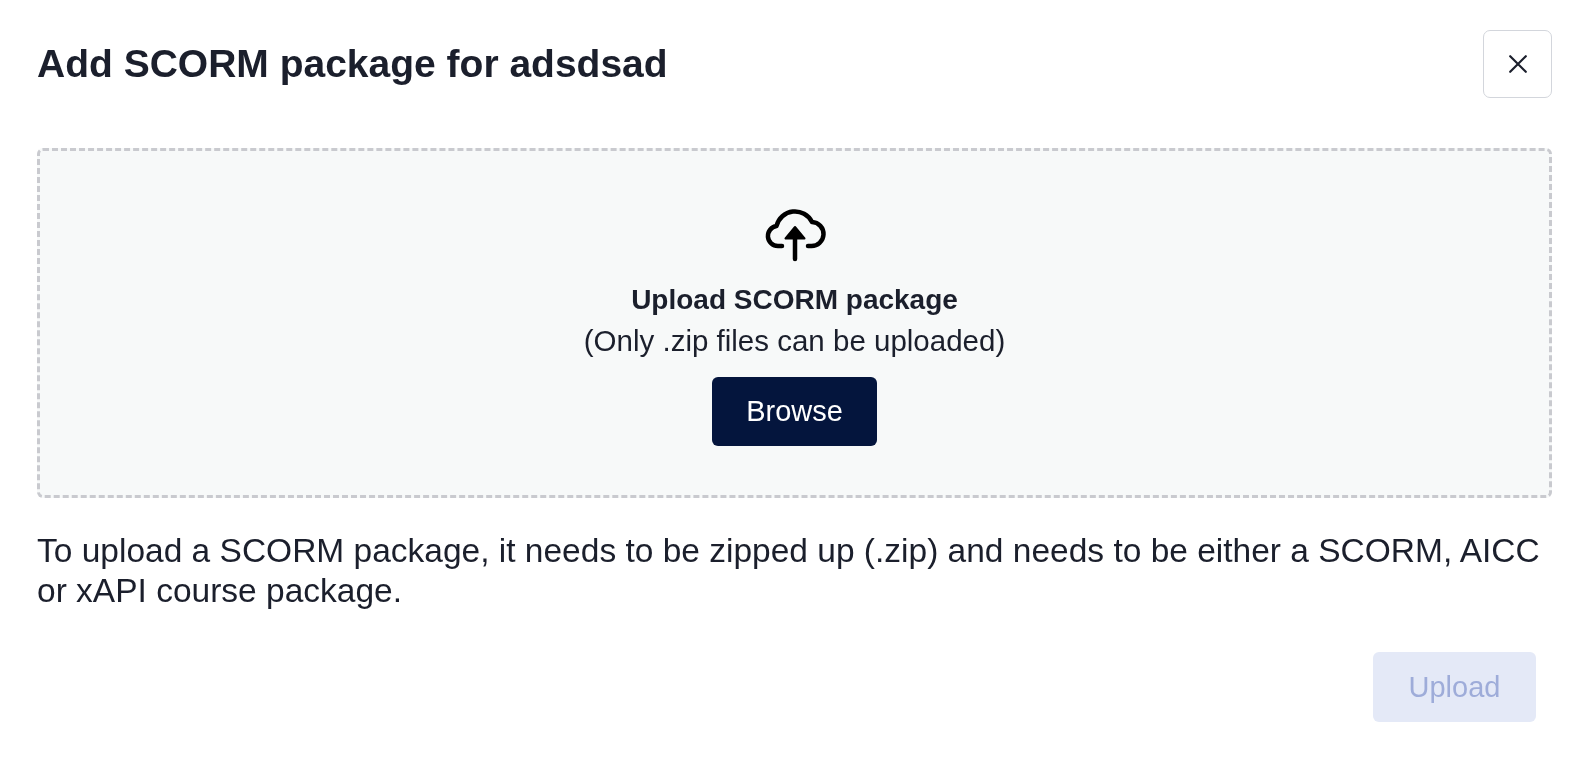  Describe the element at coordinates (794, 300) in the screenshot. I see `dropzone-heading: Upload SCORM package` at that location.